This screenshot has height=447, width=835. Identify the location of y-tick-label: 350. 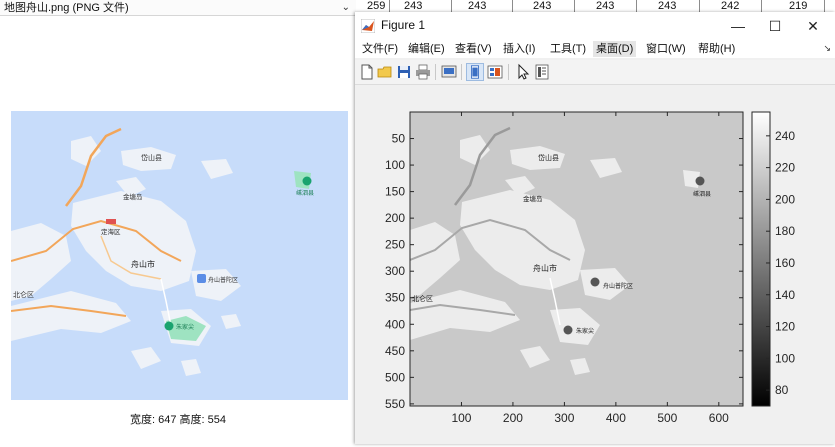
(395, 298).